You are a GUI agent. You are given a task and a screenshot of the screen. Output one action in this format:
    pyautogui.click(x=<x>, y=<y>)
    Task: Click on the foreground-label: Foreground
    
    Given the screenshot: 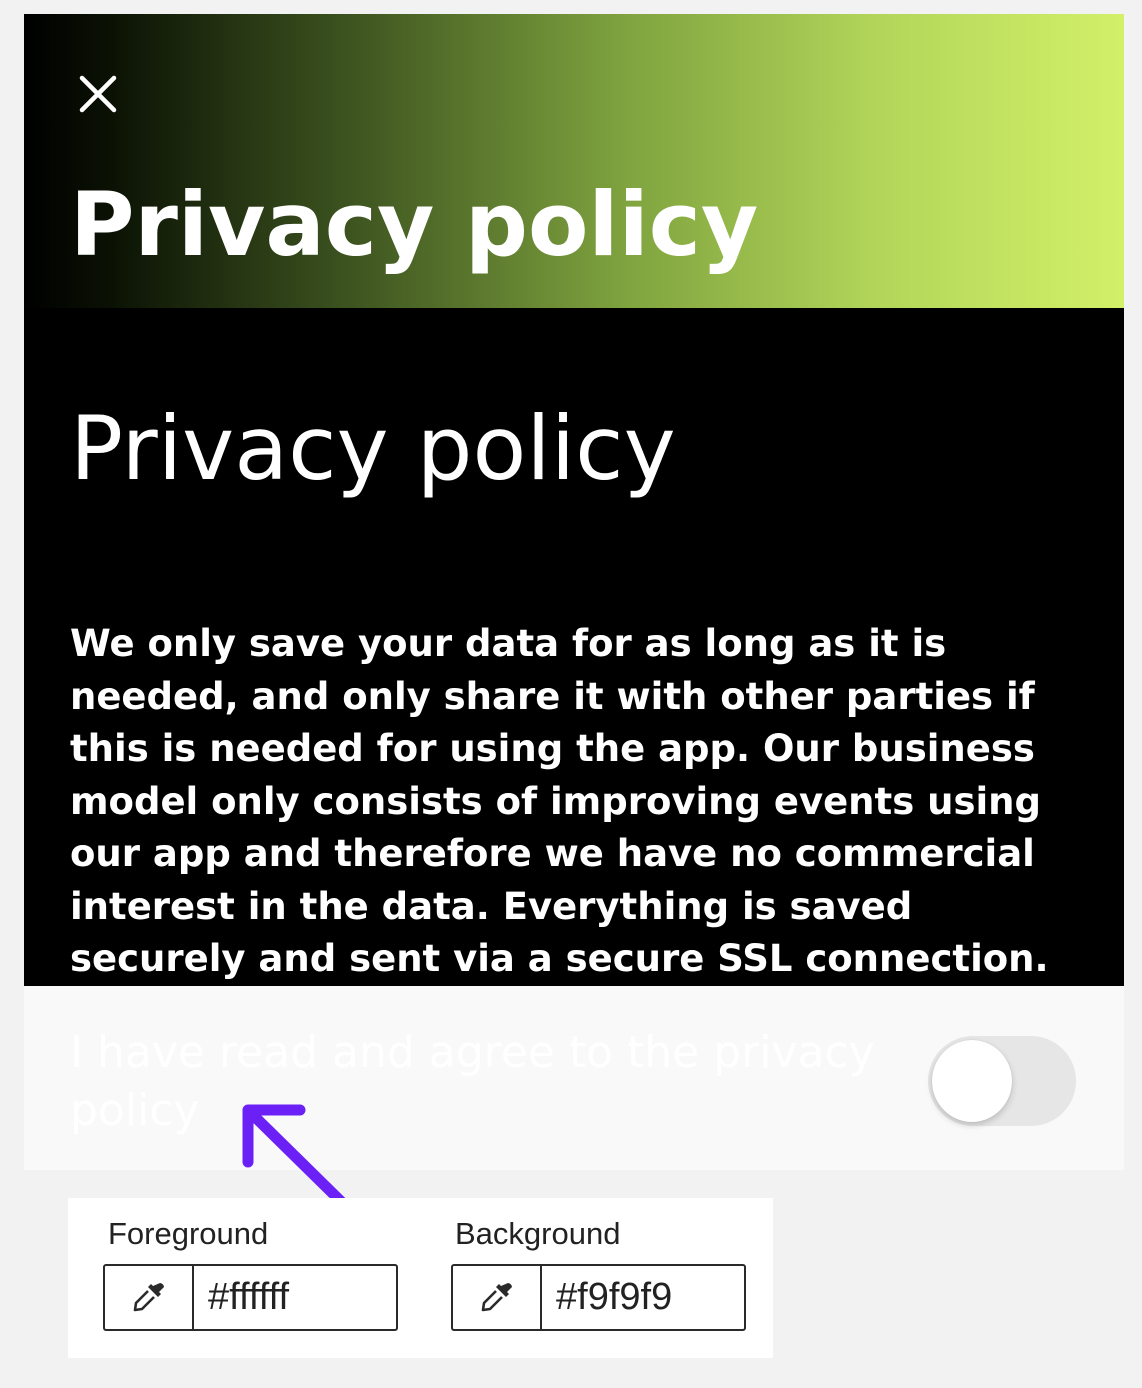 What is the action you would take?
    pyautogui.click(x=188, y=1233)
    